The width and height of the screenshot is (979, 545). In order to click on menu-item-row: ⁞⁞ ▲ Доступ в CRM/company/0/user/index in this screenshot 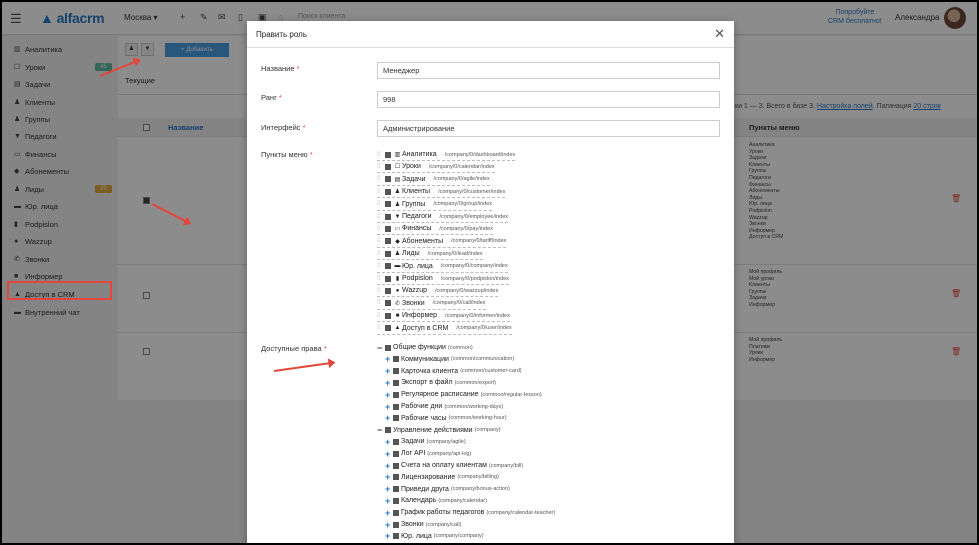, I will do `click(444, 329)`.